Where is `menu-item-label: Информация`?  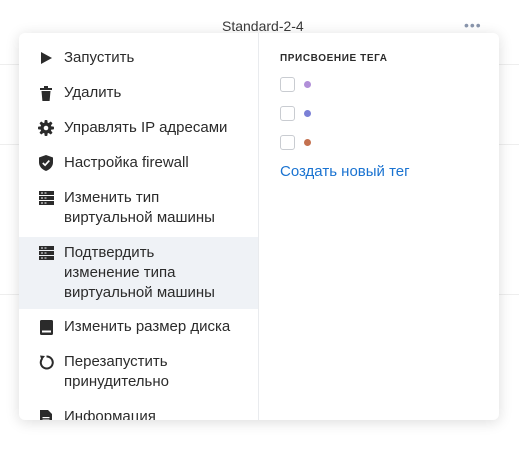
menu-item-label: Информация is located at coordinates (110, 414).